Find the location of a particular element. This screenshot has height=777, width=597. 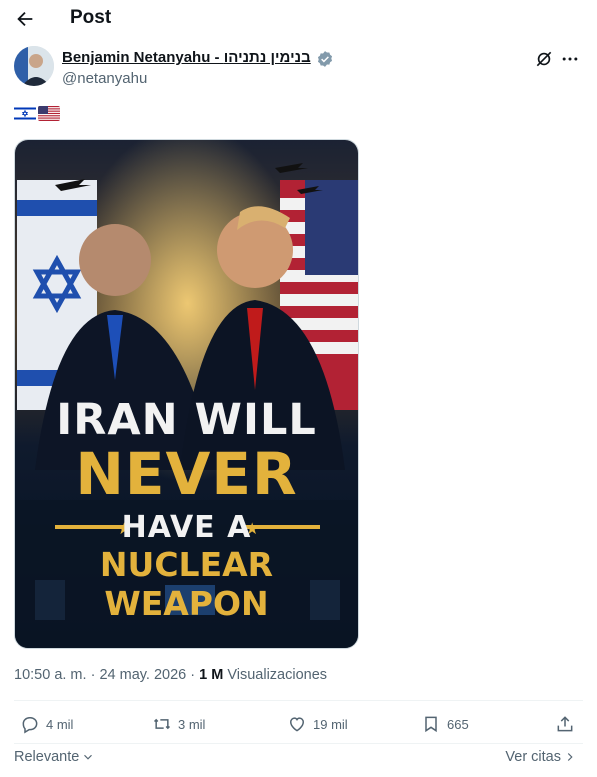

bookmark-button: 665 is located at coordinates (445, 724).